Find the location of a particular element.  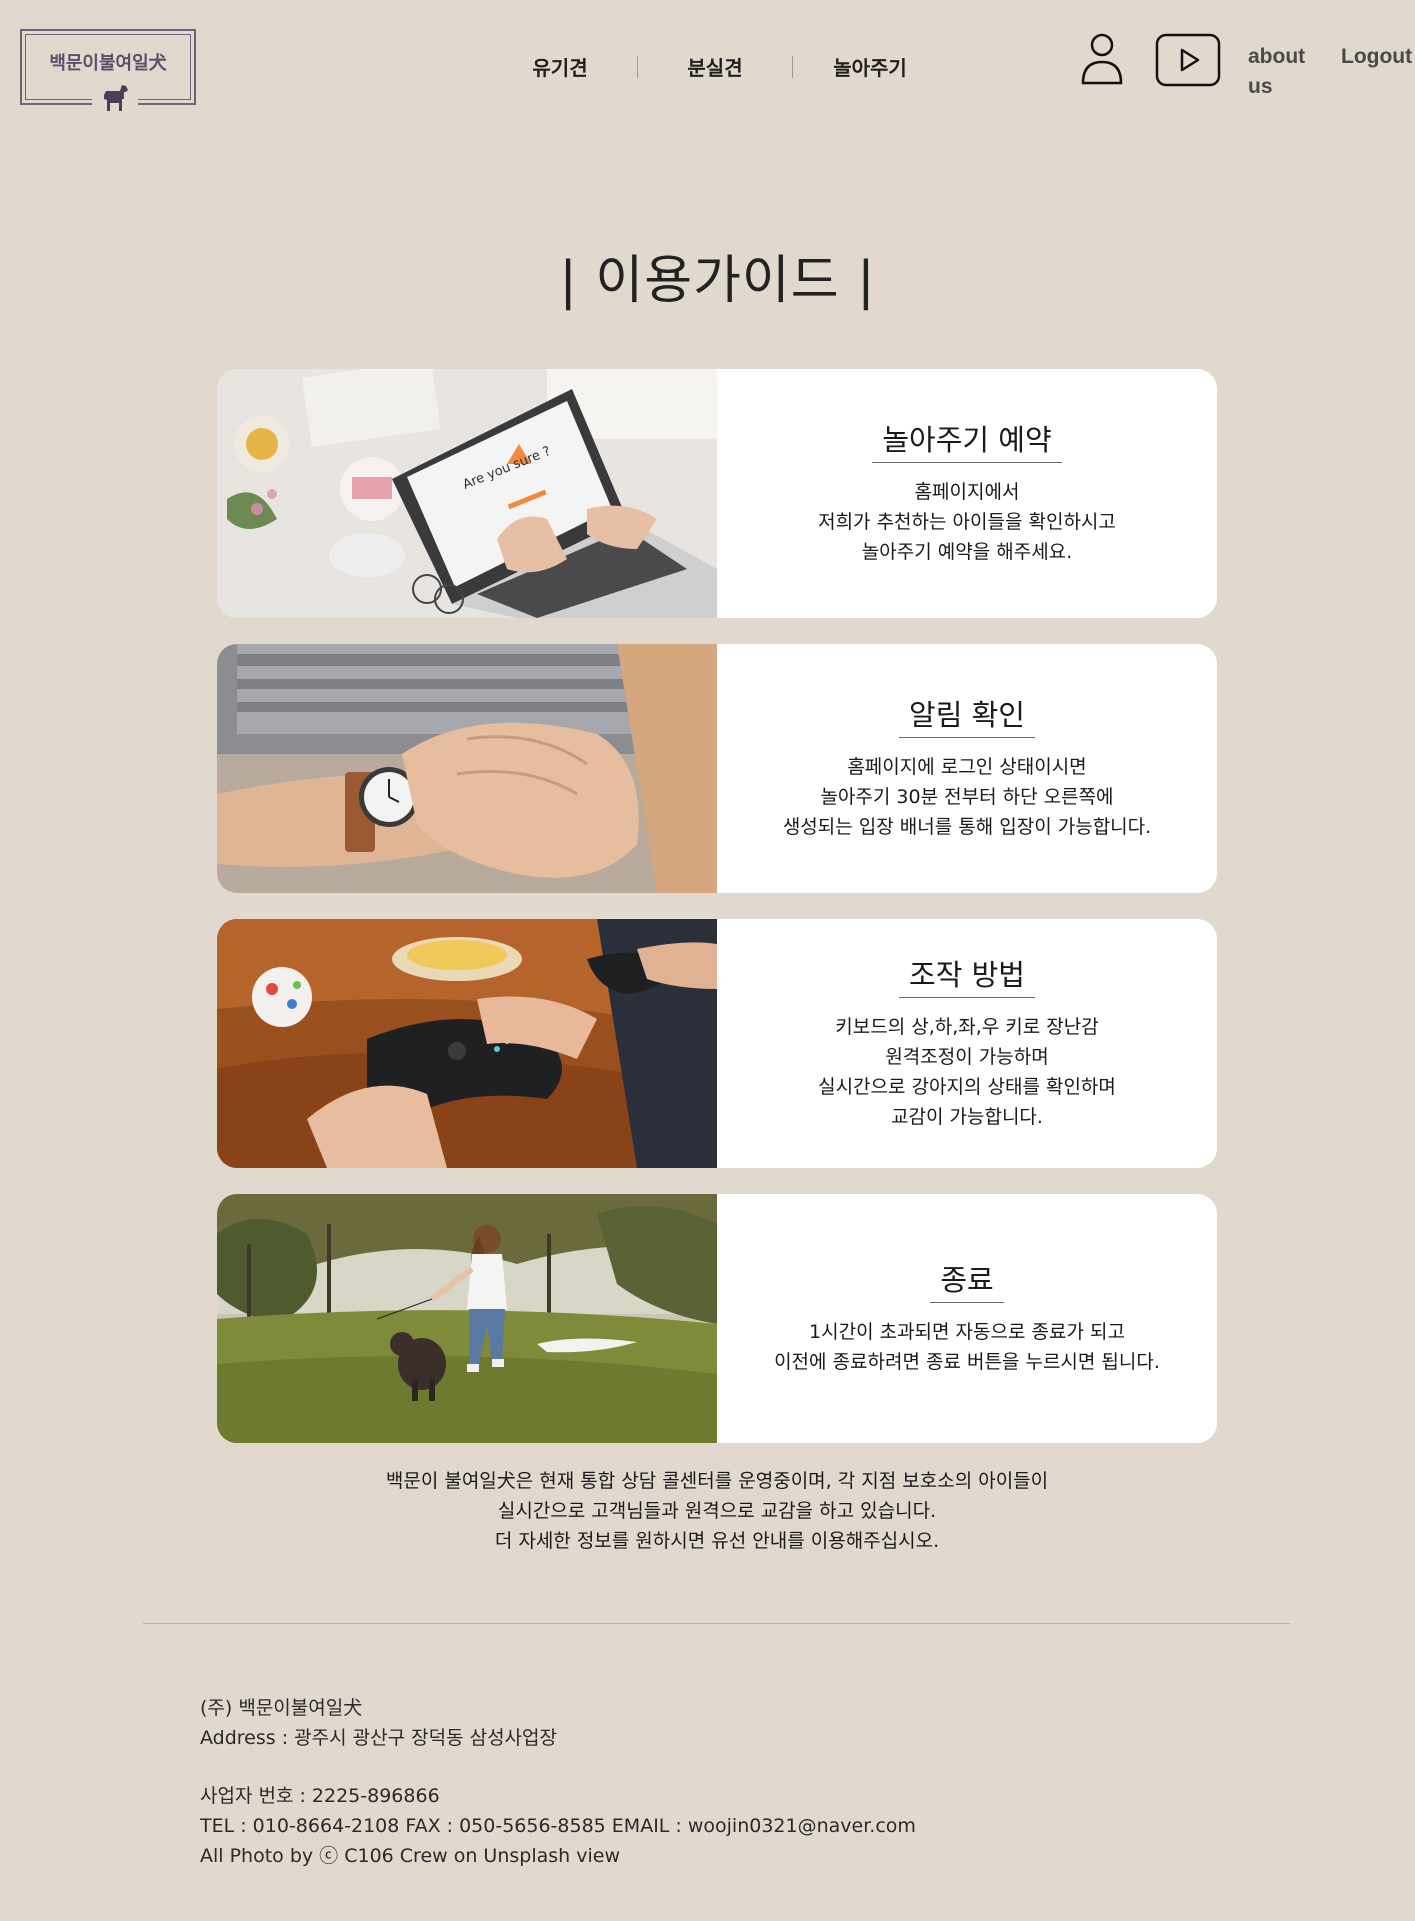

youtube-play-icon is located at coordinates (1188, 60).